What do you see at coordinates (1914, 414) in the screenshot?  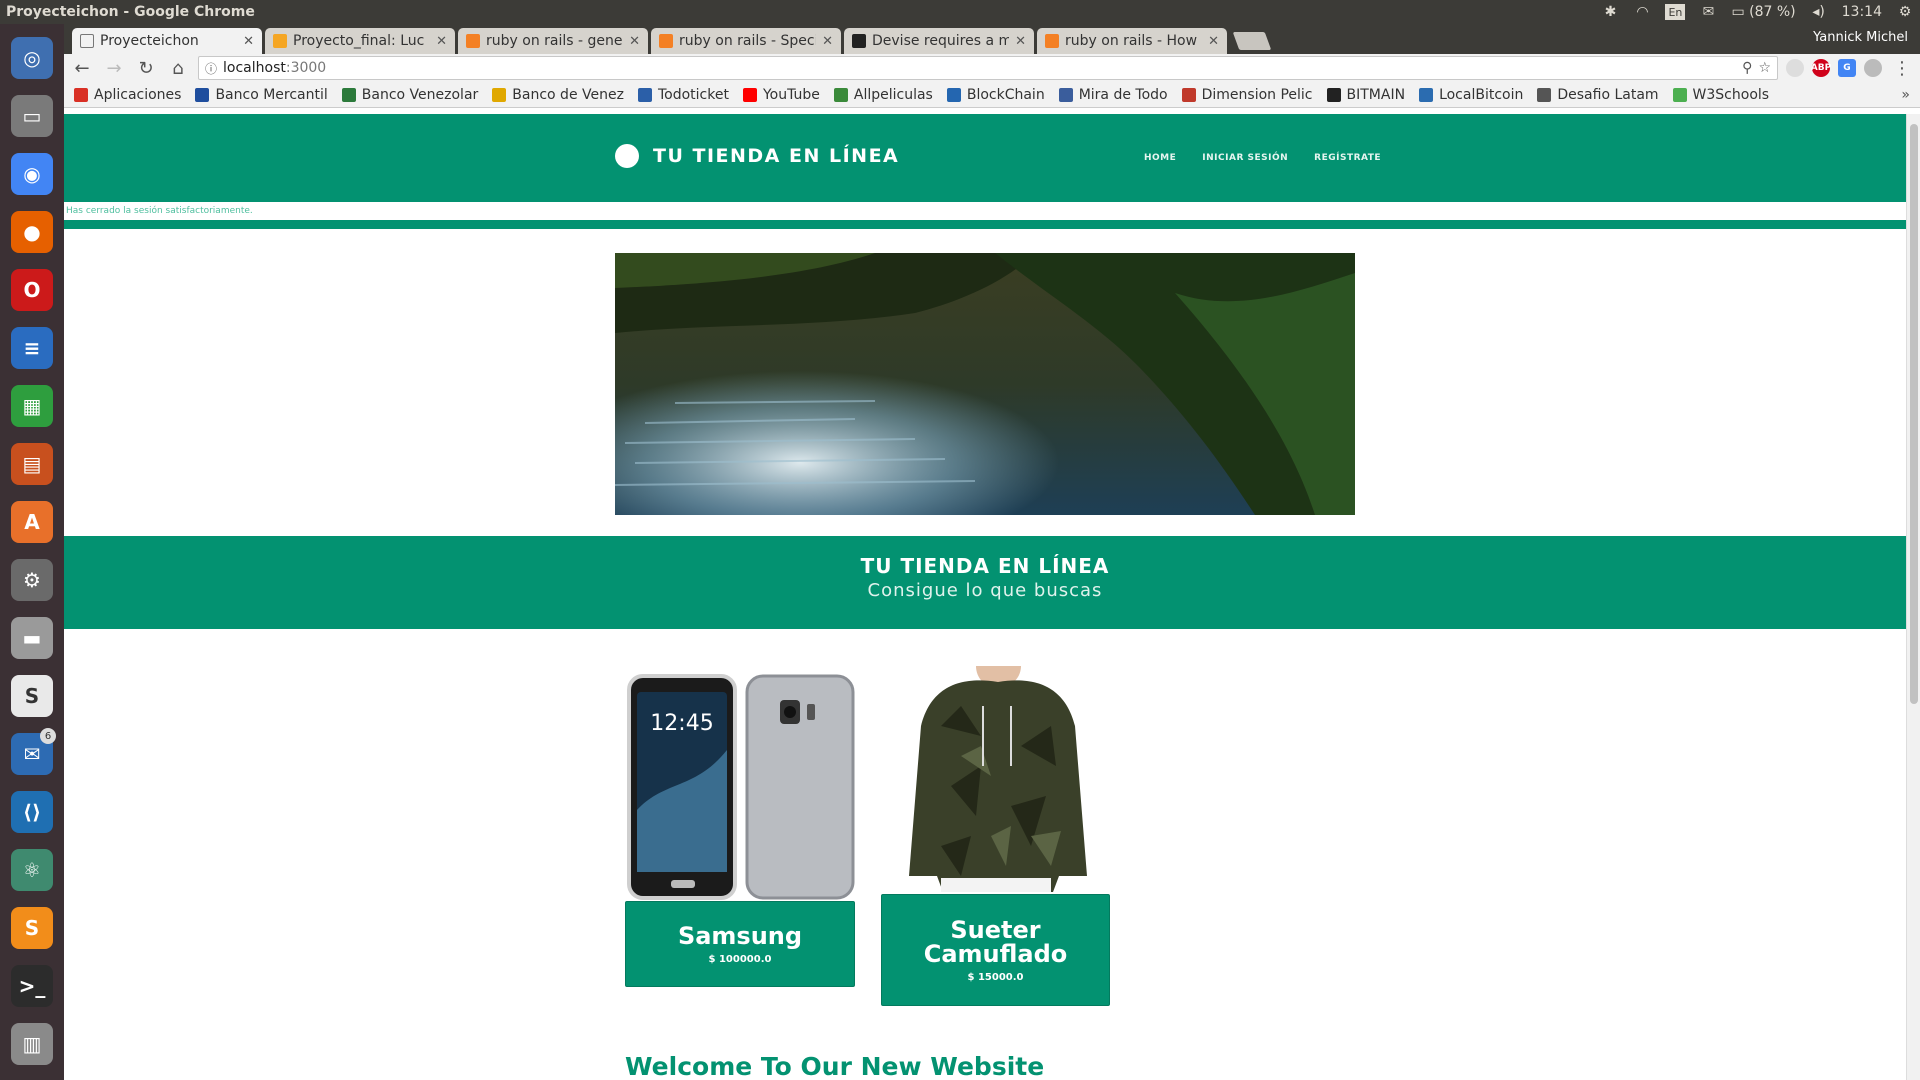 I see `scrollbar-thumb` at bounding box center [1914, 414].